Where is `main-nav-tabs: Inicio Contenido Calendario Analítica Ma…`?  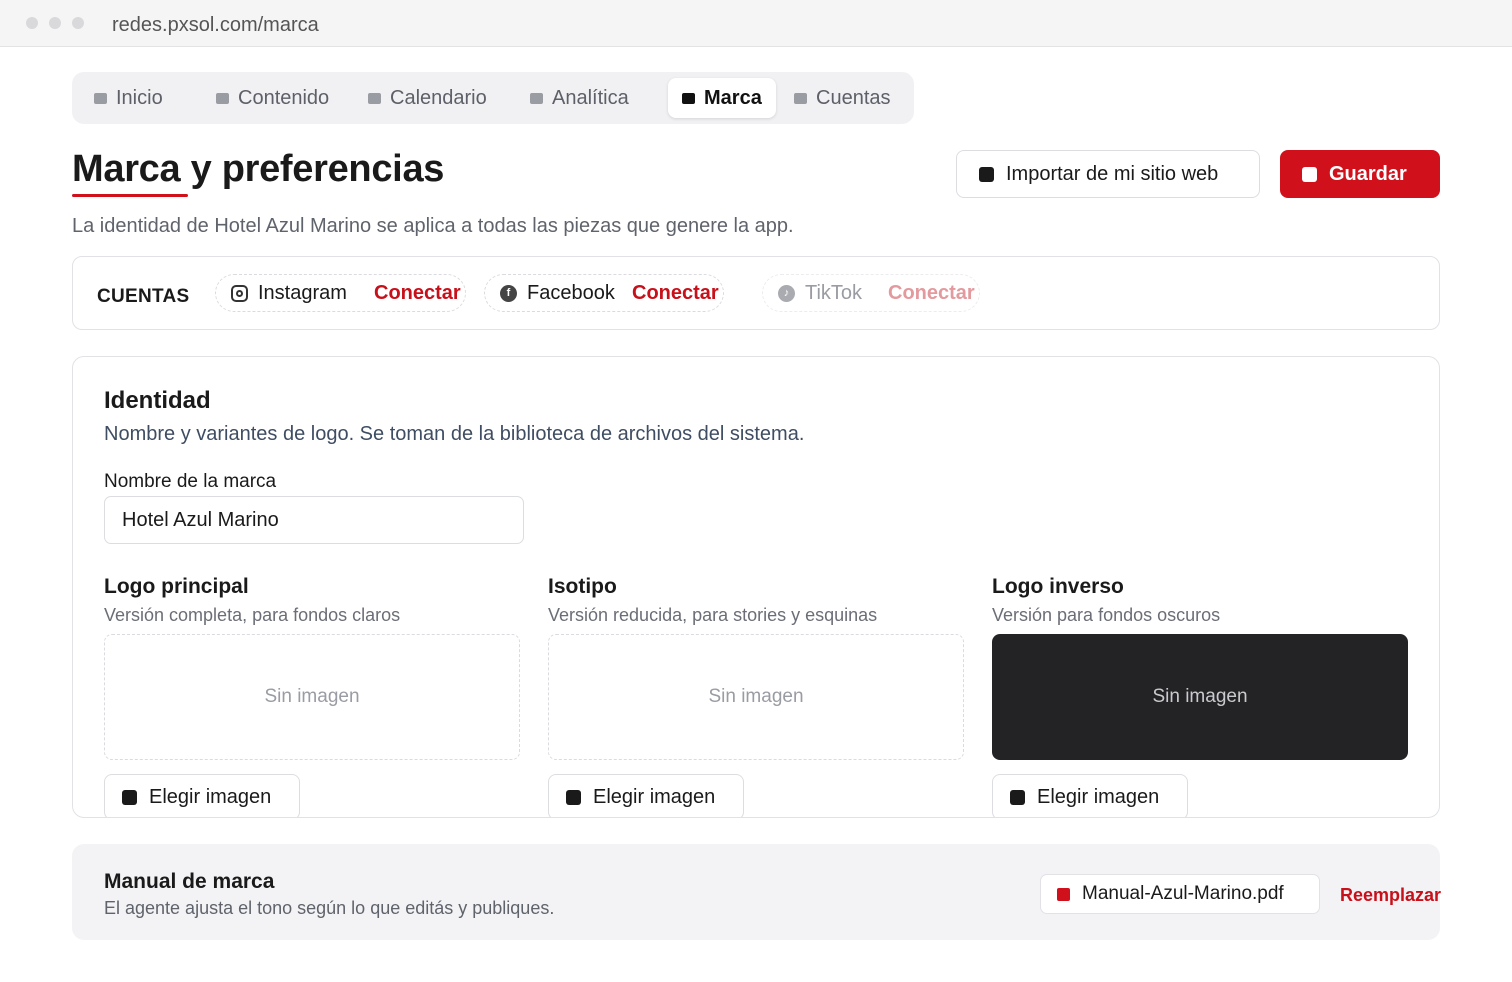 main-nav-tabs: Inicio Contenido Calendario Analítica Ma… is located at coordinates (493, 98).